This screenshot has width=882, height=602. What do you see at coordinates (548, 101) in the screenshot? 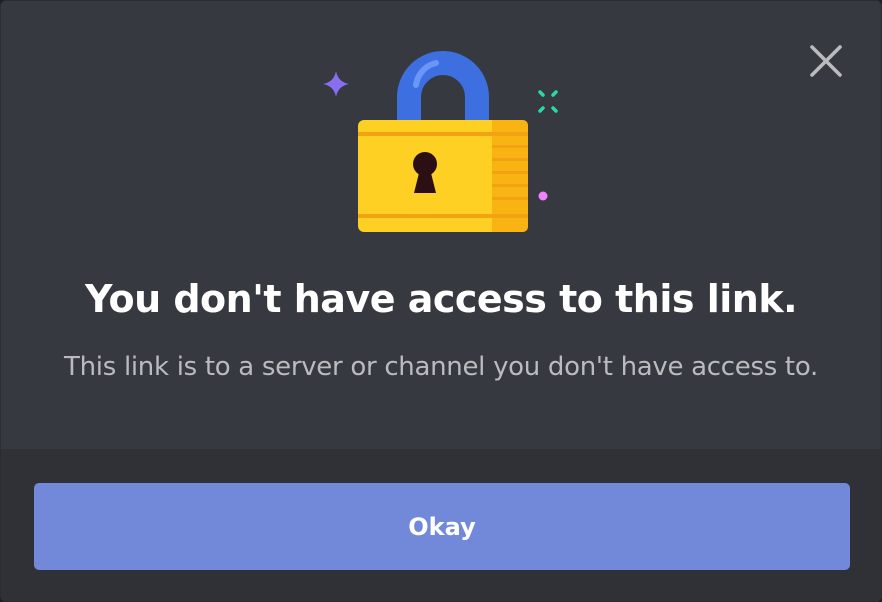
I see `green-sparkle-icon` at bounding box center [548, 101].